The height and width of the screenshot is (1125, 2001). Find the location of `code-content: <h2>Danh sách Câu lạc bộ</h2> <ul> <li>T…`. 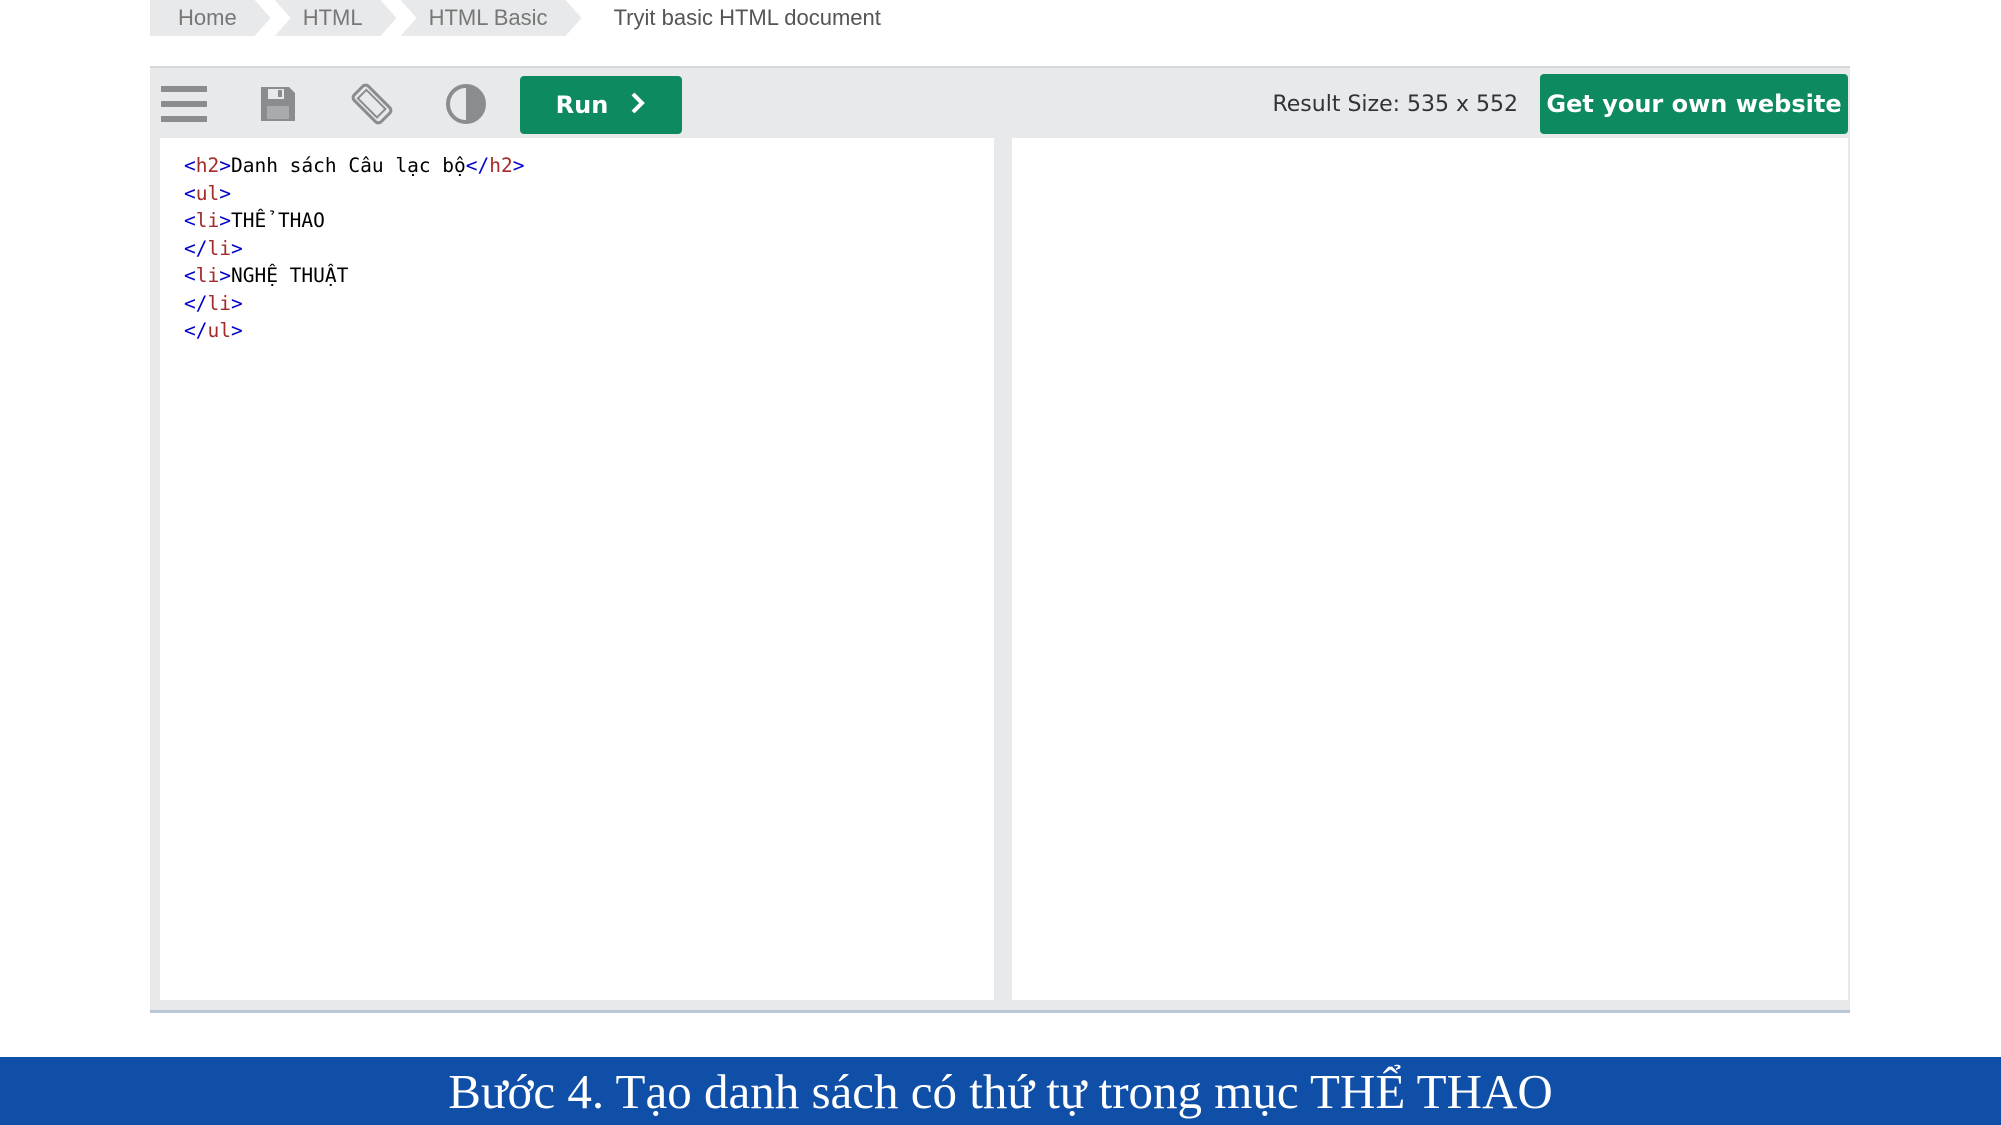

code-content: <h2>Danh sách Câu lạc bộ</h2> <ul> <li>T… is located at coordinates (577, 241).